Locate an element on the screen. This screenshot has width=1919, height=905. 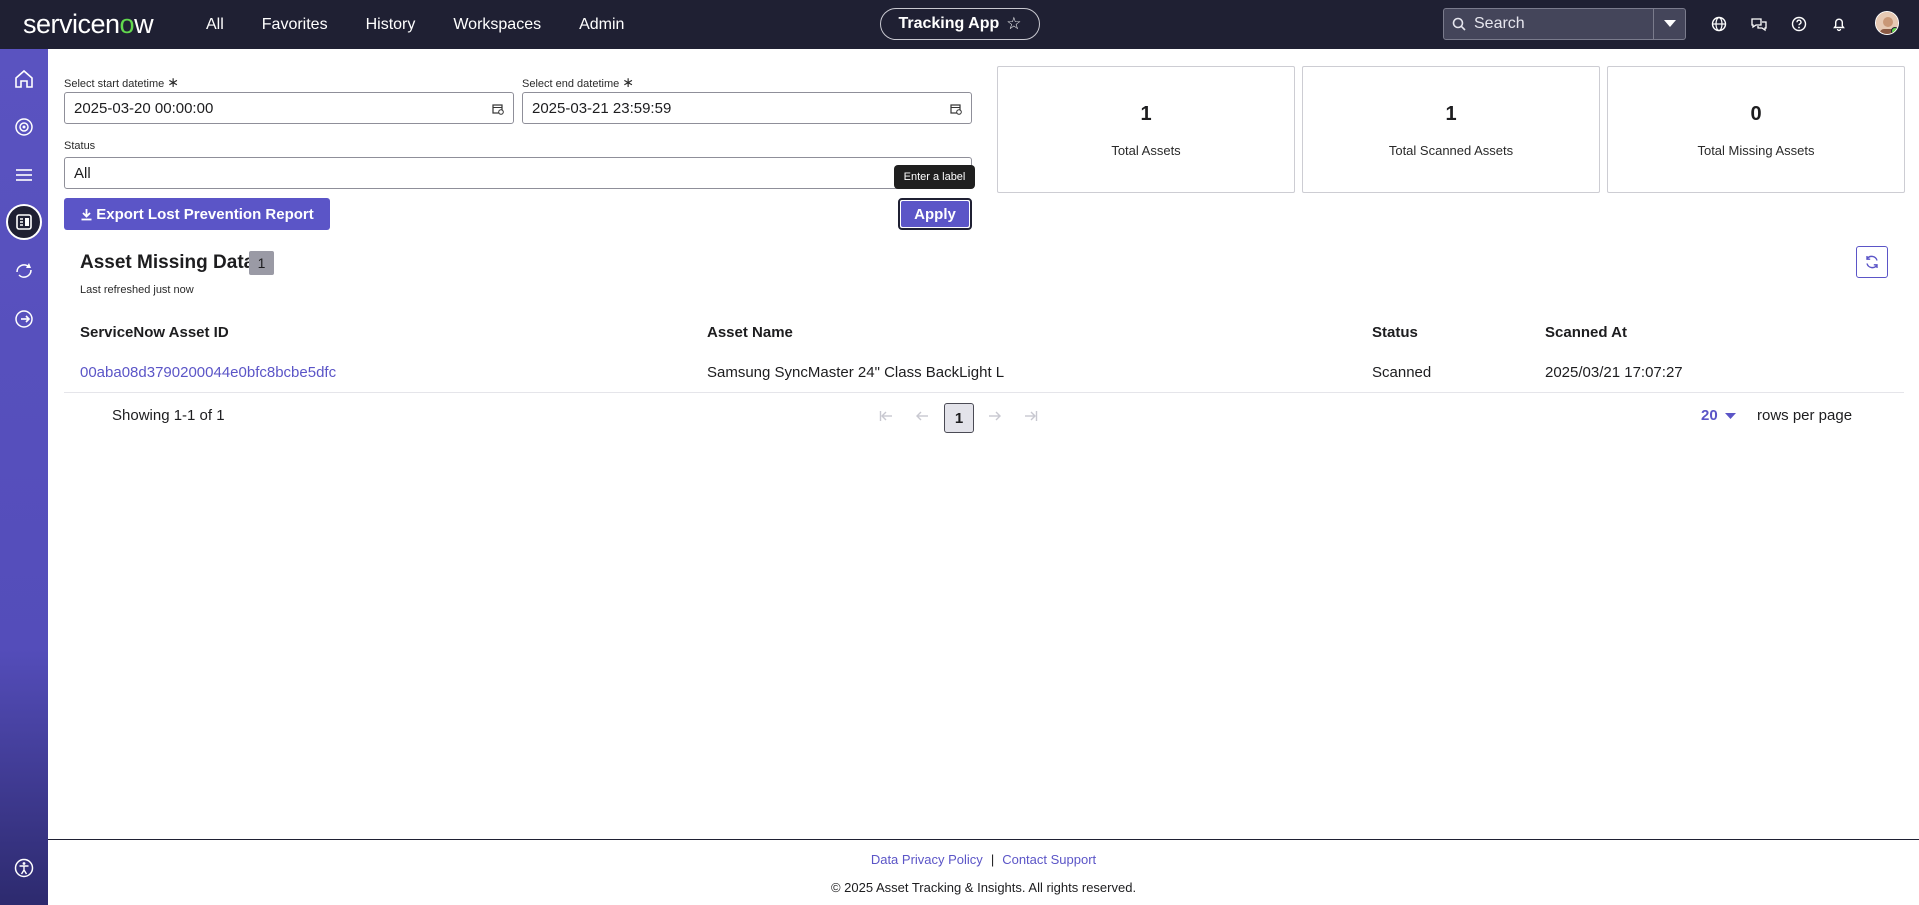
section-title: Asset Missing Data is located at coordinates (167, 262).